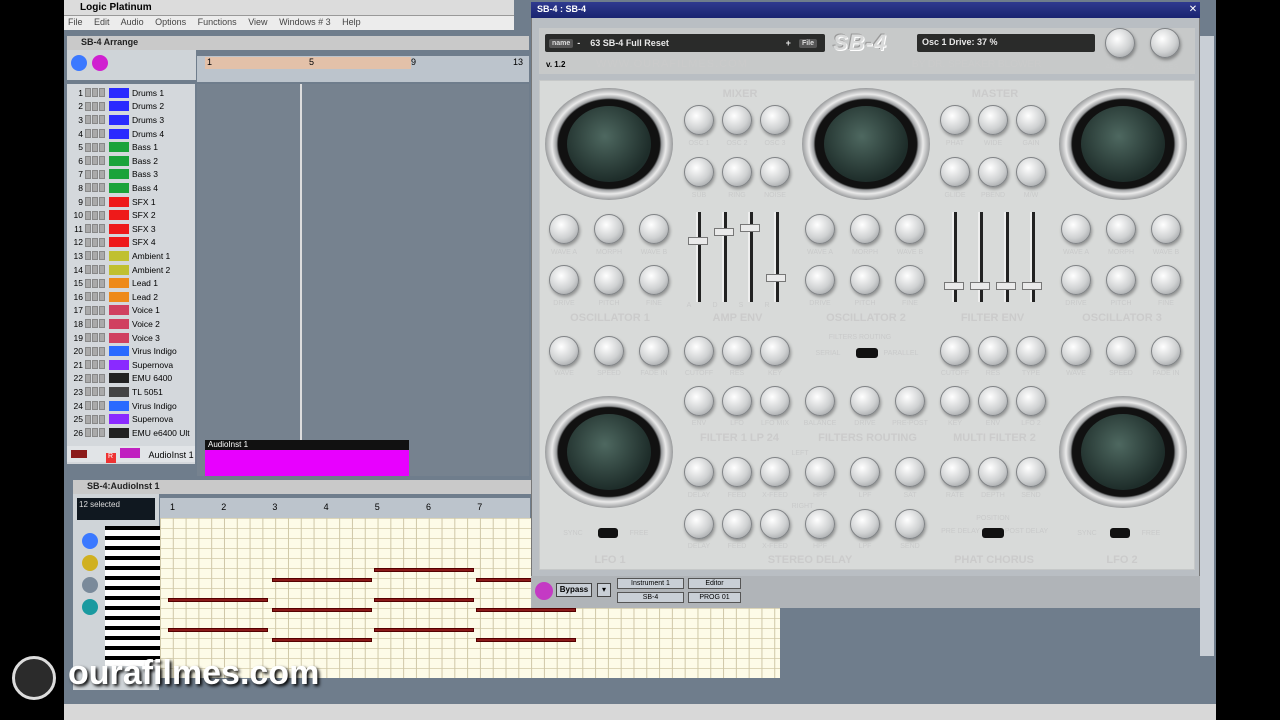 The image size is (1280, 720). Describe the element at coordinates (544, 591) in the screenshot. I see `link-icon` at that location.